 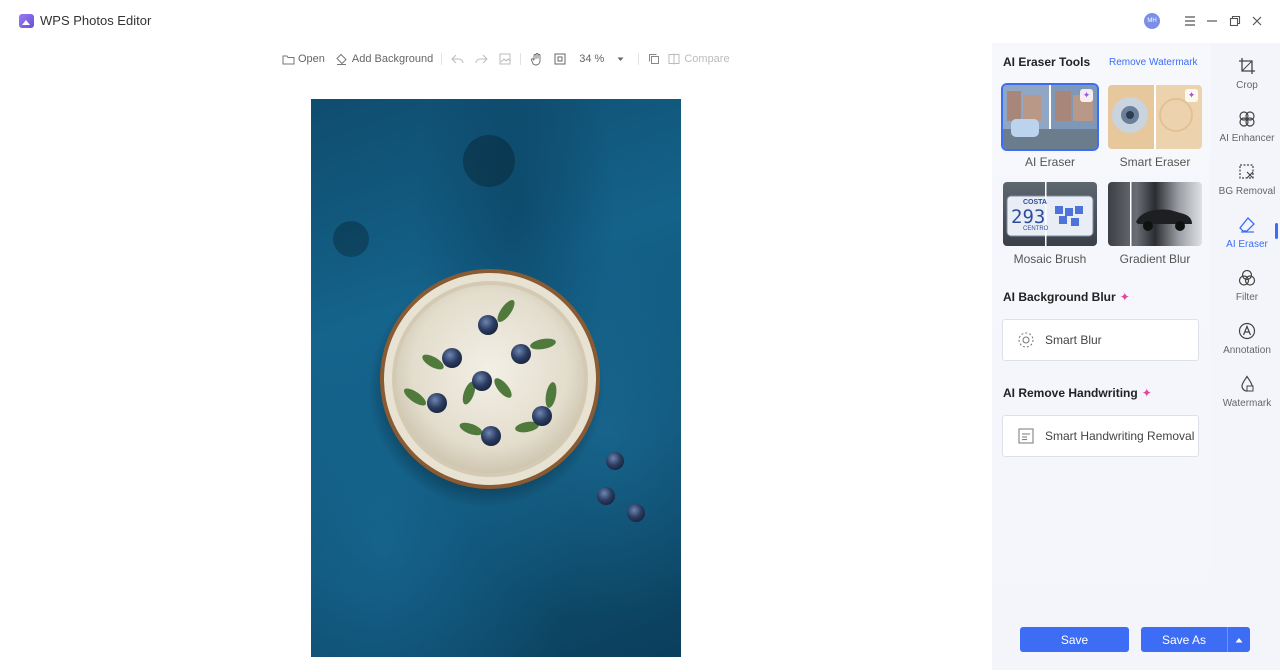 I want to click on editor-toolbar: Open Add Background 34 % Compare, so click(x=505, y=59).